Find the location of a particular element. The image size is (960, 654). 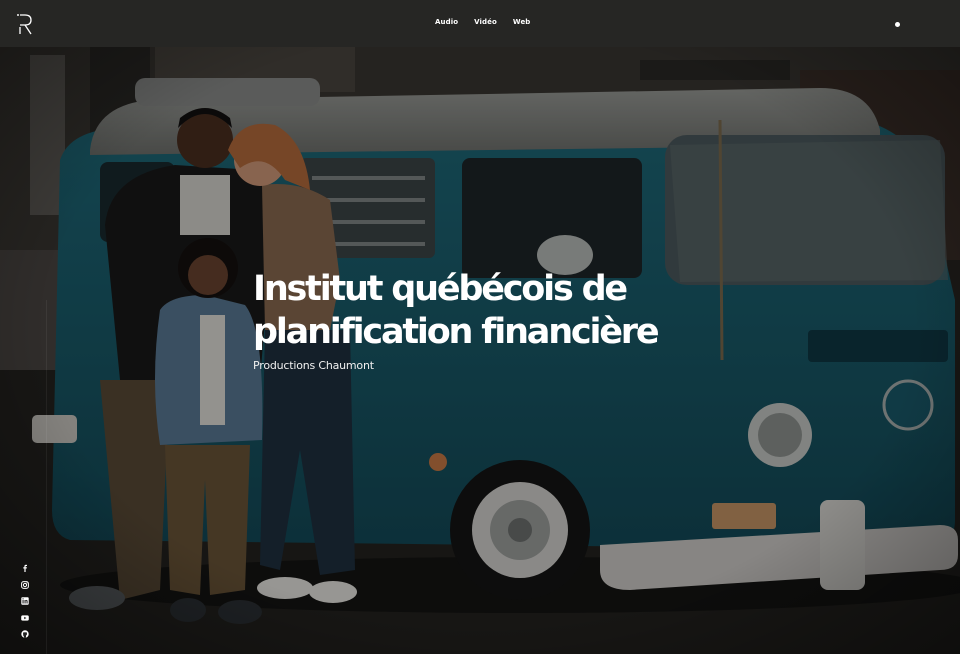

github-icon is located at coordinates (25, 634).